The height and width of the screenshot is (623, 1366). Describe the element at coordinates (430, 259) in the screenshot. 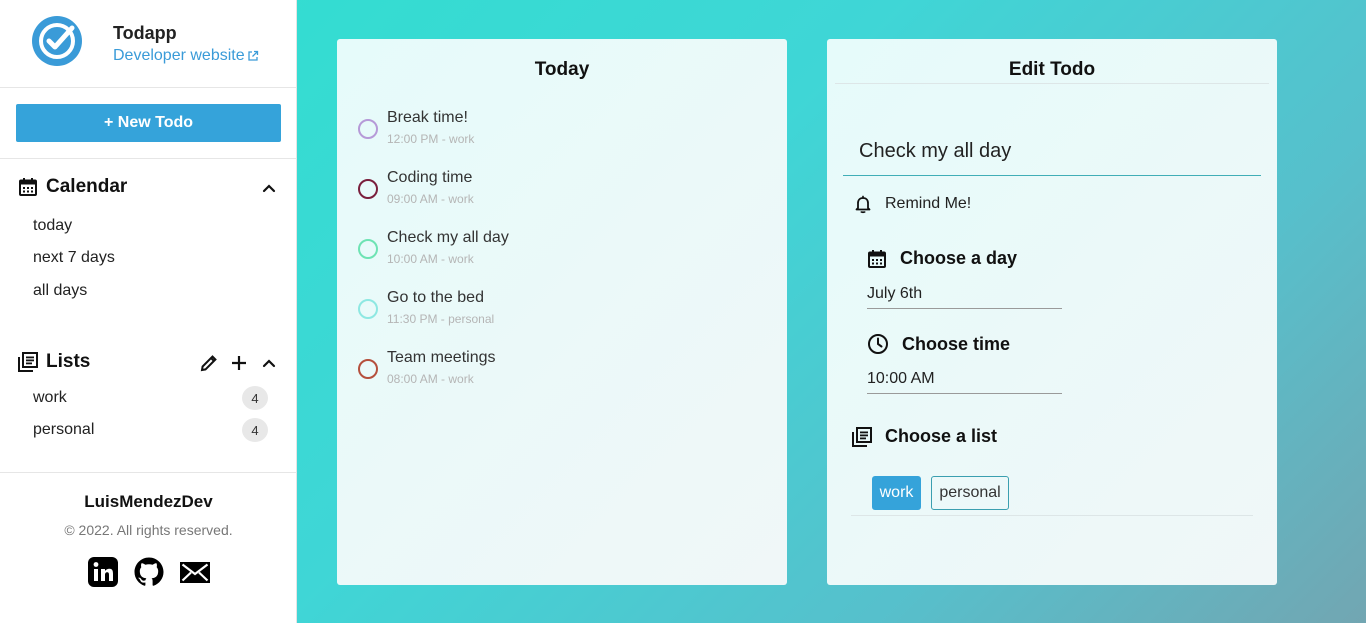

I see `todo-meta: 10:00 AM - work` at that location.